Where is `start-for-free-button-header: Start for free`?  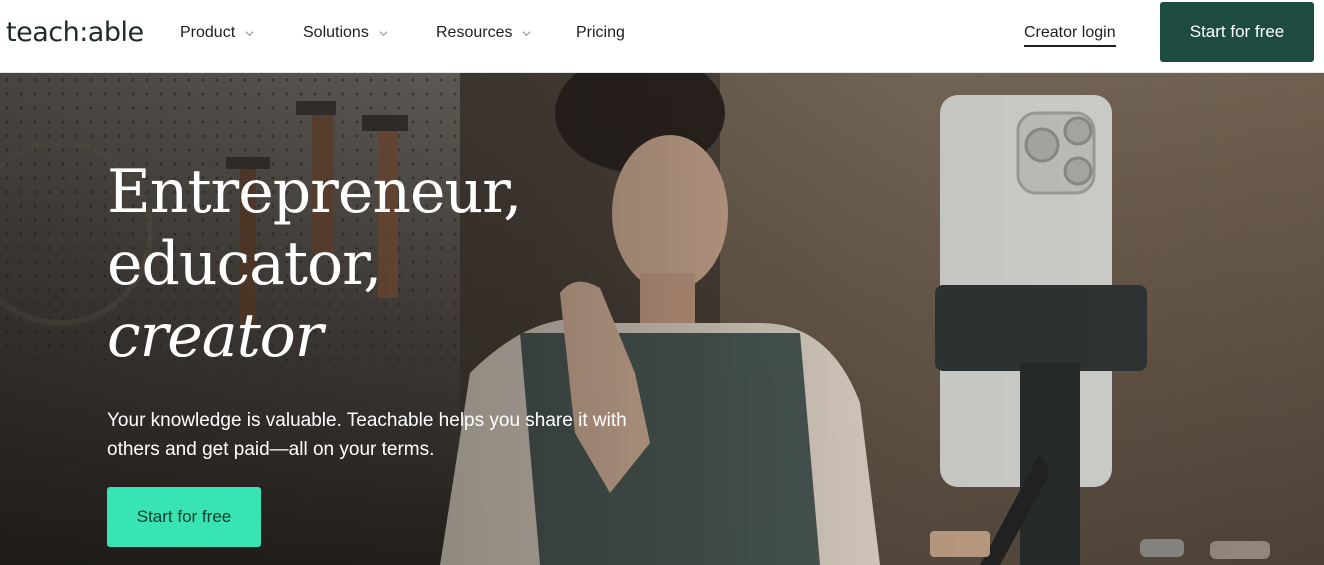 start-for-free-button-header: Start for free is located at coordinates (1237, 32).